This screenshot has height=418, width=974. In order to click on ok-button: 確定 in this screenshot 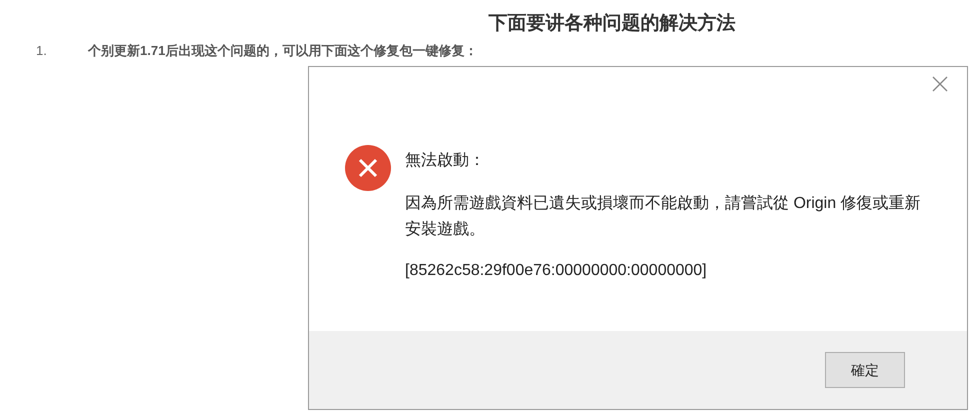, I will do `click(865, 370)`.